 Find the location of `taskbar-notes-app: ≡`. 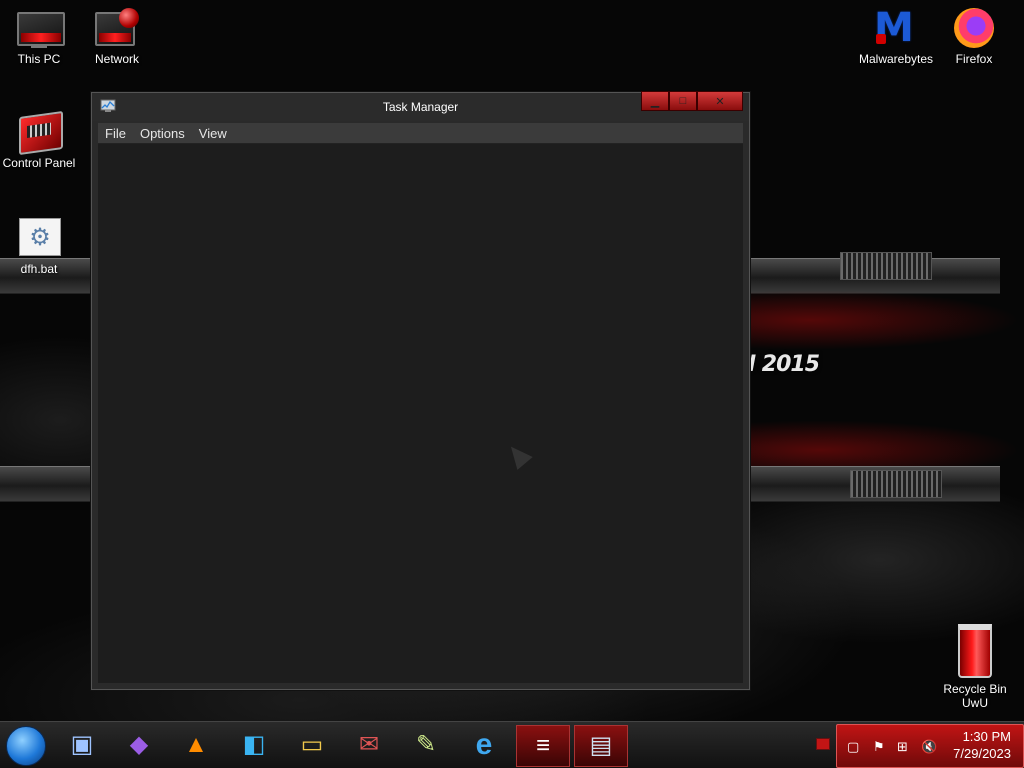

taskbar-notes-app: ≡ is located at coordinates (543, 746).